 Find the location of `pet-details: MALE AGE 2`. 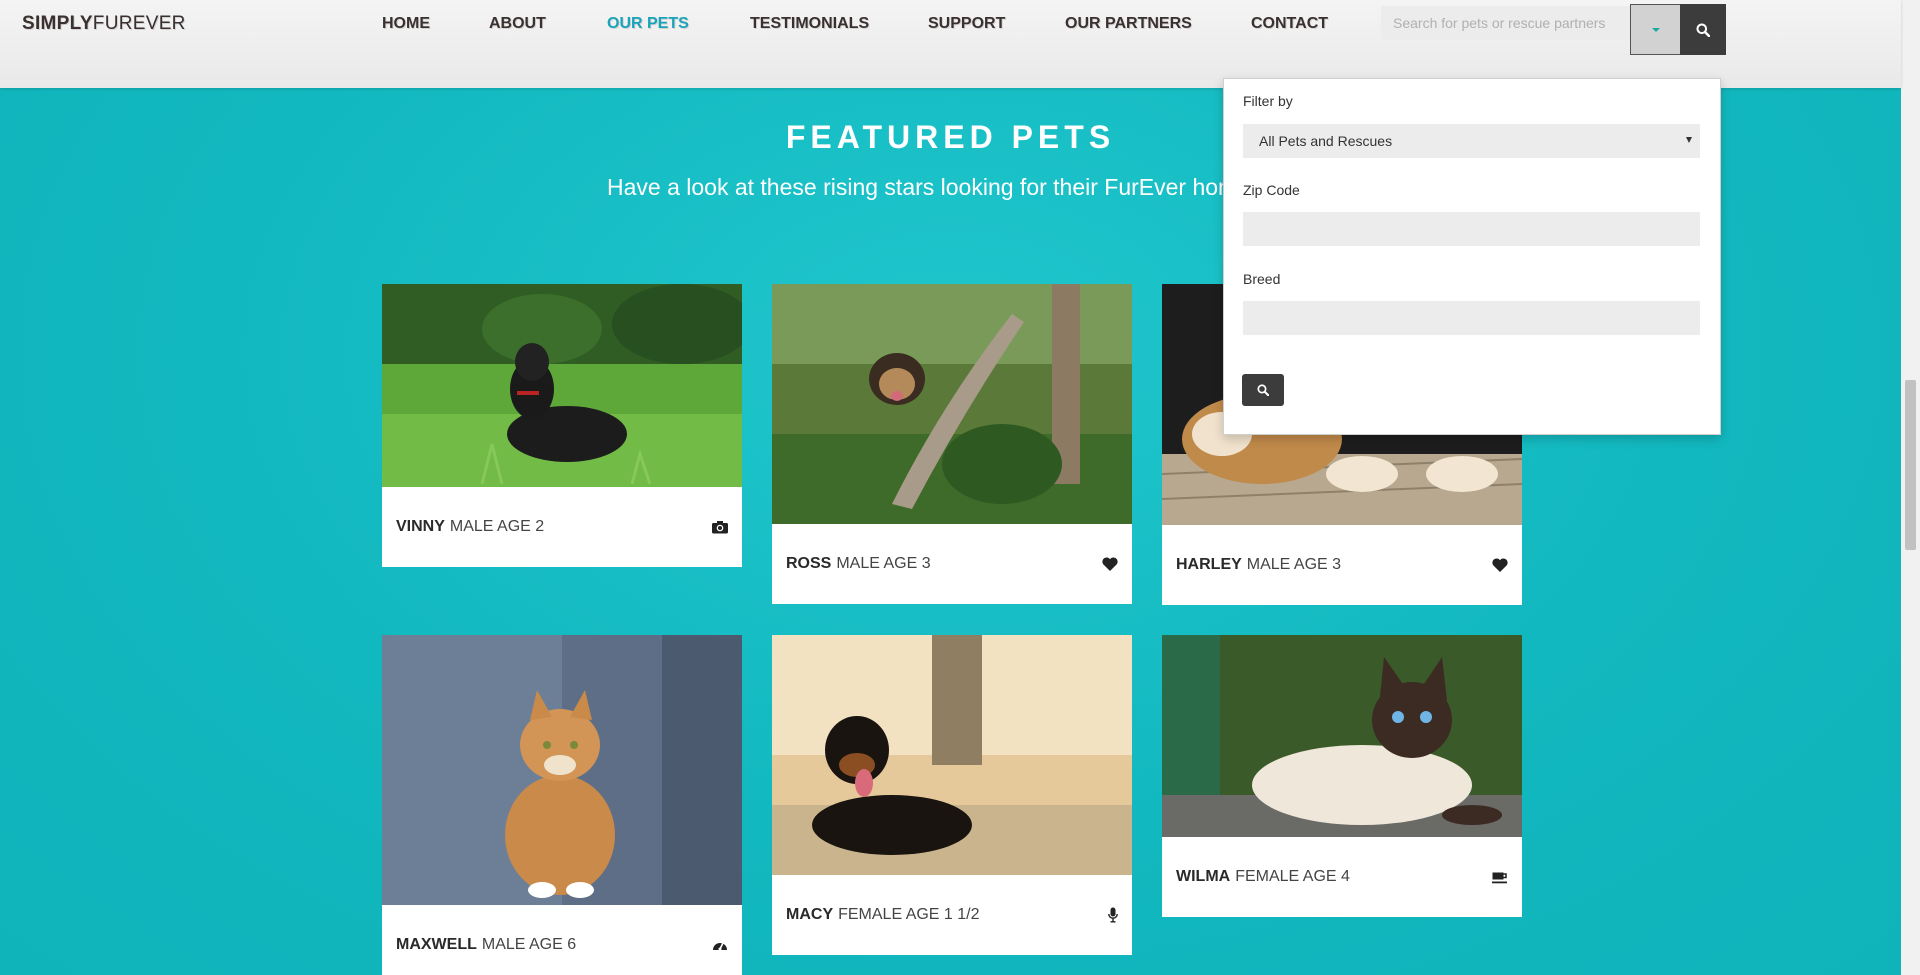

pet-details: MALE AGE 2 is located at coordinates (497, 526).